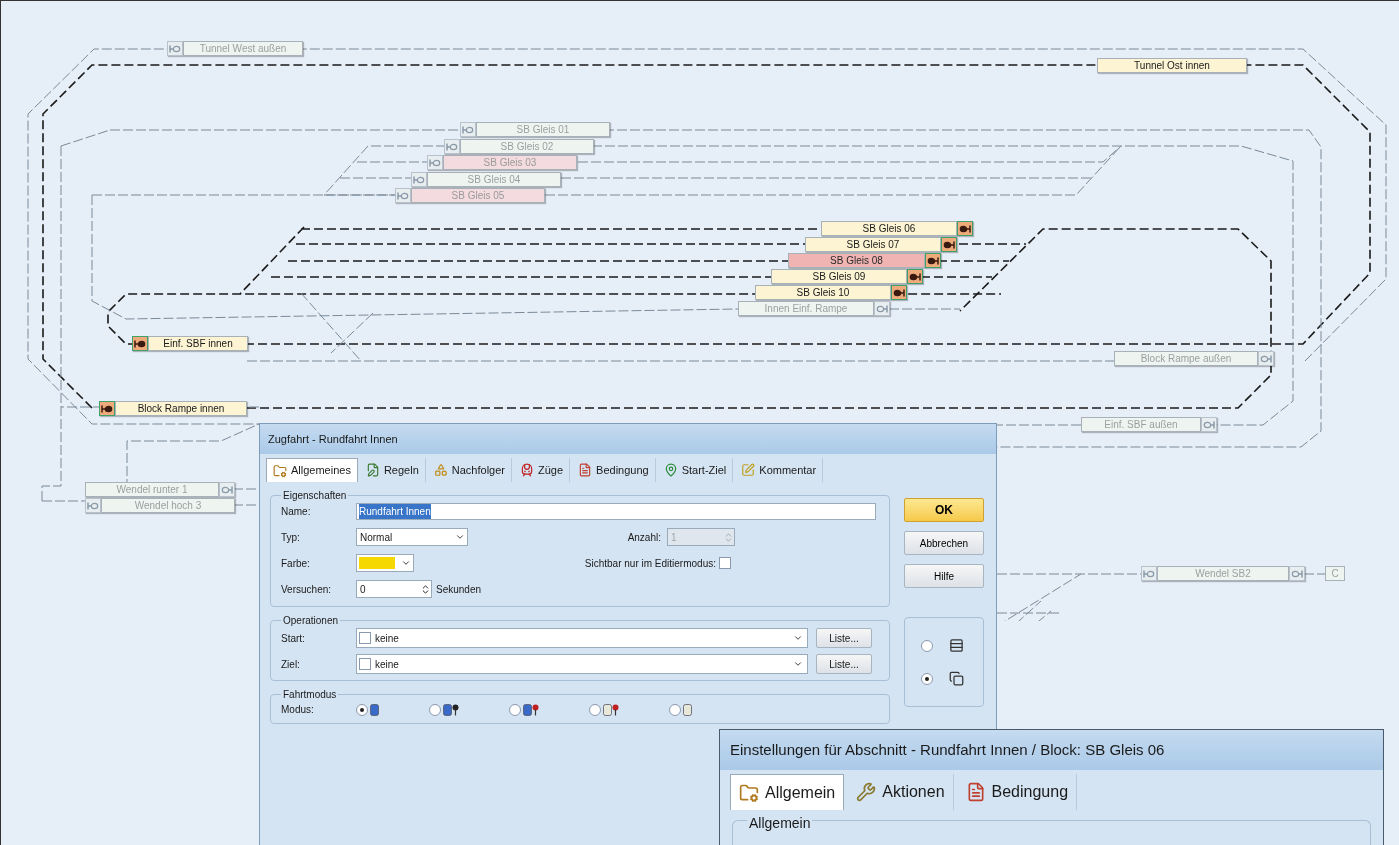 The height and width of the screenshot is (845, 1399). What do you see at coordinates (585, 470) in the screenshot?
I see `document-icon` at bounding box center [585, 470].